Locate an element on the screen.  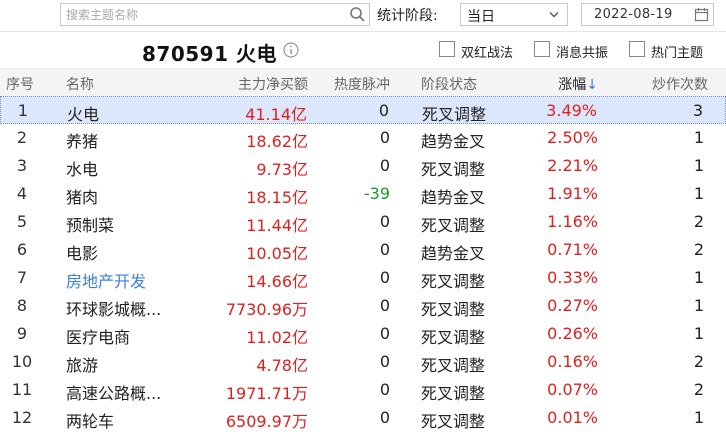
row-count: 3 is located at coordinates (697, 110).